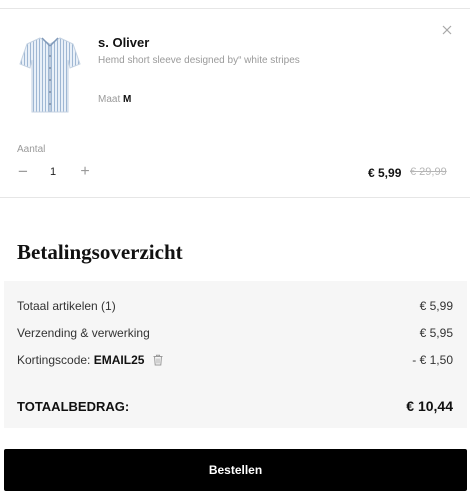  What do you see at coordinates (53, 172) in the screenshot?
I see `quantity-value: 1` at bounding box center [53, 172].